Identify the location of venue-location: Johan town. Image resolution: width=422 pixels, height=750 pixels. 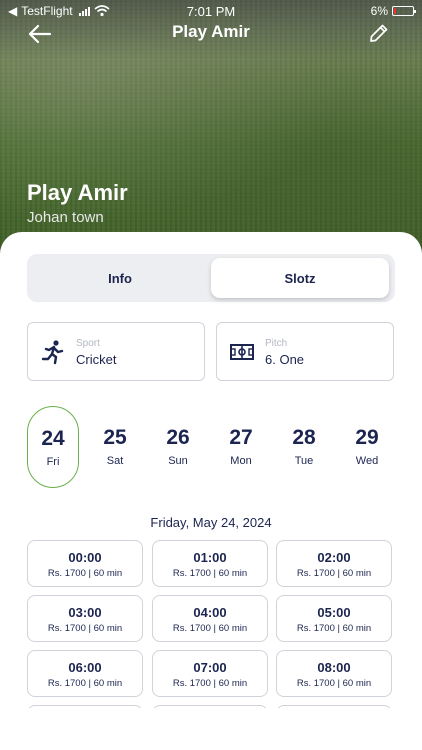
(65, 217).